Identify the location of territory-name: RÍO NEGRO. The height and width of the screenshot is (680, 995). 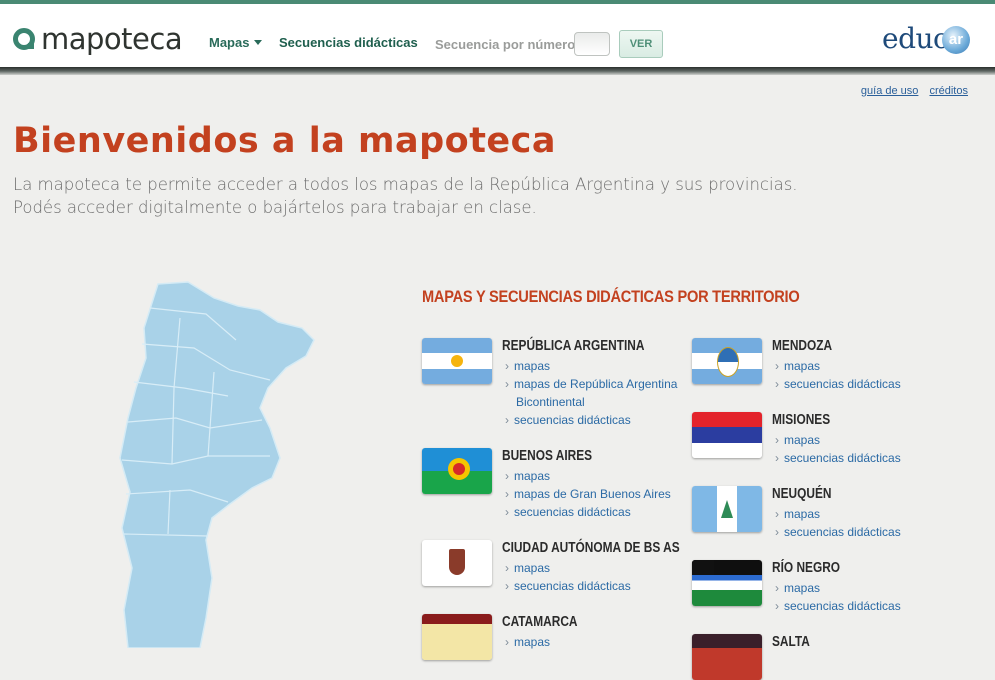
(806, 568).